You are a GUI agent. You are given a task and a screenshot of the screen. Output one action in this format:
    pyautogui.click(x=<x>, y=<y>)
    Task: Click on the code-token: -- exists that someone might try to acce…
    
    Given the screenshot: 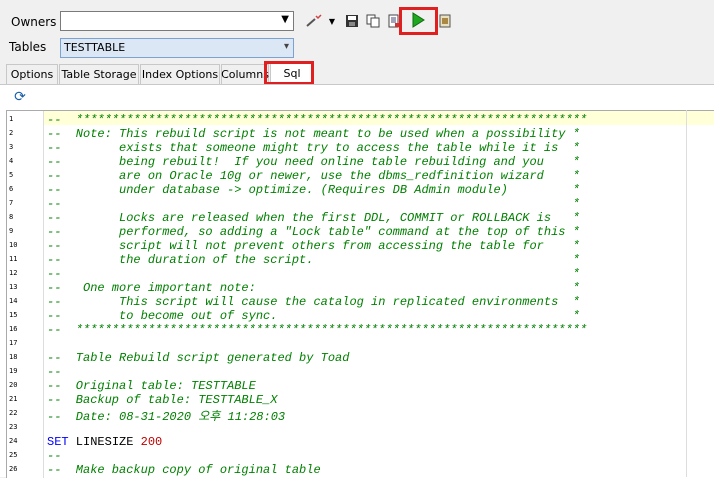 What is the action you would take?
    pyautogui.click(x=313, y=148)
    